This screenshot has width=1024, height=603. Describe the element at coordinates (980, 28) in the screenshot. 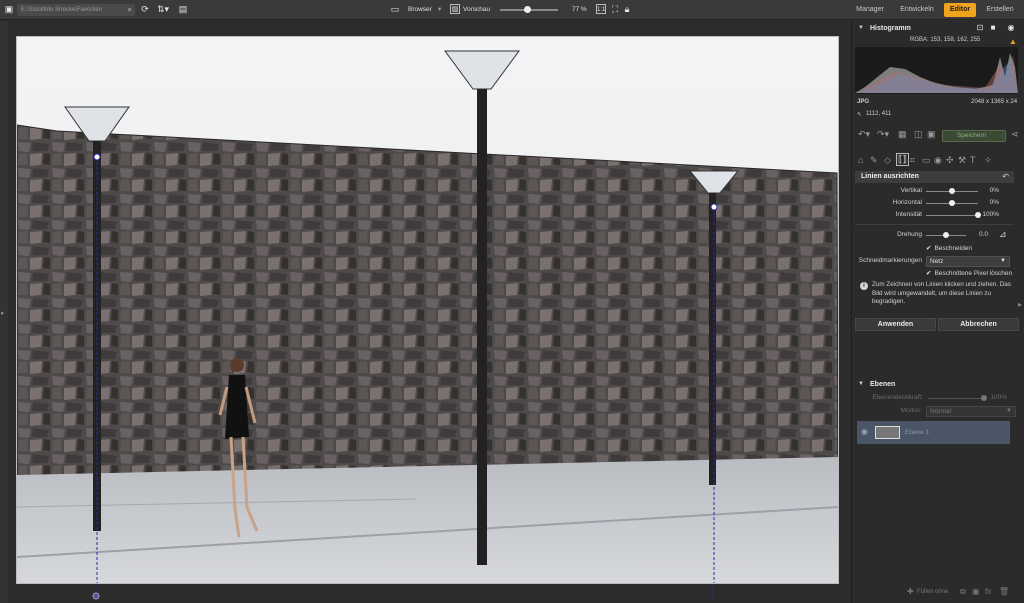

I see `histogram-channel-icon: ⊡` at that location.